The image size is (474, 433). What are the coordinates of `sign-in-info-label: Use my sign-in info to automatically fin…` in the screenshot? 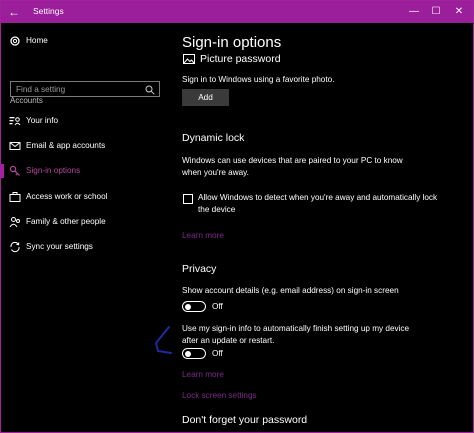 It's located at (296, 334).